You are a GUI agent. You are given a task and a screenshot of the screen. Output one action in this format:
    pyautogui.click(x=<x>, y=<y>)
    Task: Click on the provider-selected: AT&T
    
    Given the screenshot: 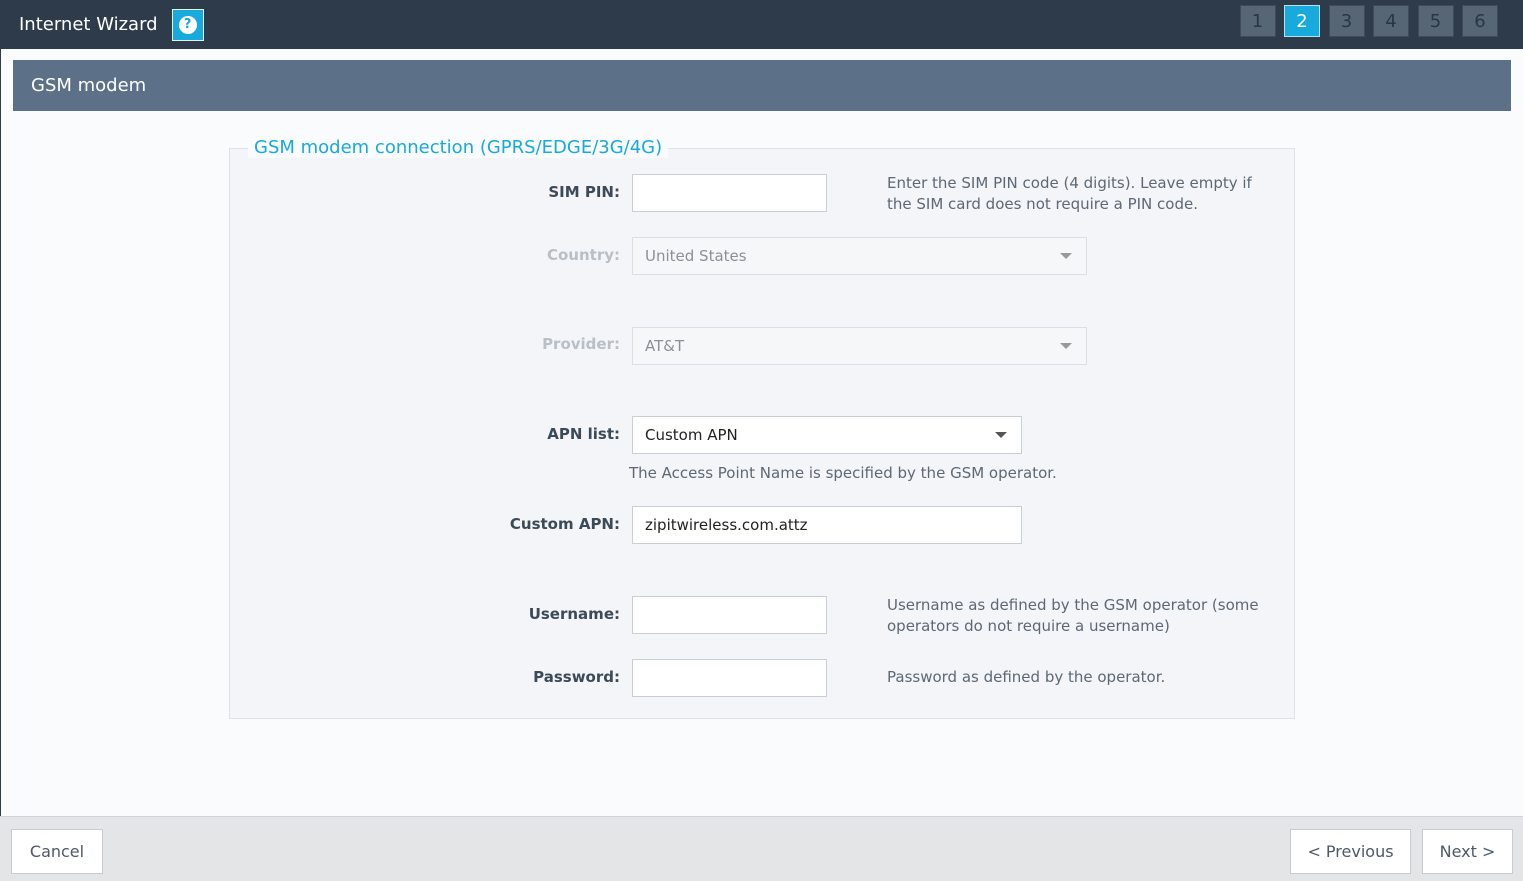 What is the action you would take?
    pyautogui.click(x=665, y=346)
    